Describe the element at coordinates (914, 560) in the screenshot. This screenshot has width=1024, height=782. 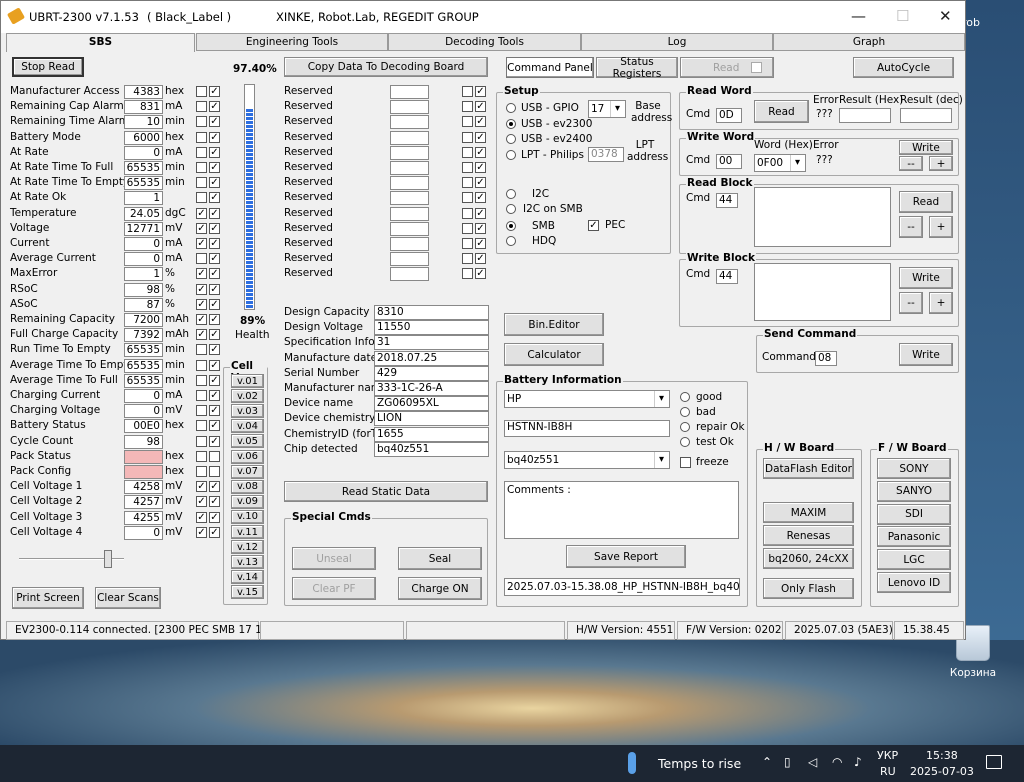
I see `fw-board-button: LGC` at that location.